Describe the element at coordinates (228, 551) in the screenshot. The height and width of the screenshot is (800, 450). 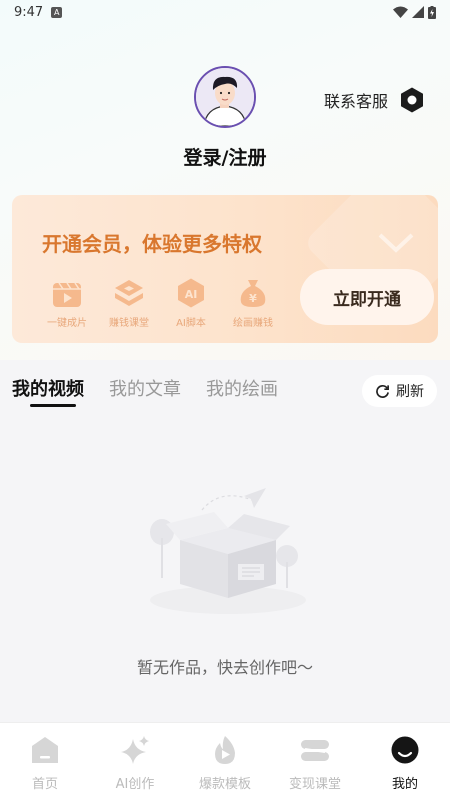
I see `empty-box-illustration` at that location.